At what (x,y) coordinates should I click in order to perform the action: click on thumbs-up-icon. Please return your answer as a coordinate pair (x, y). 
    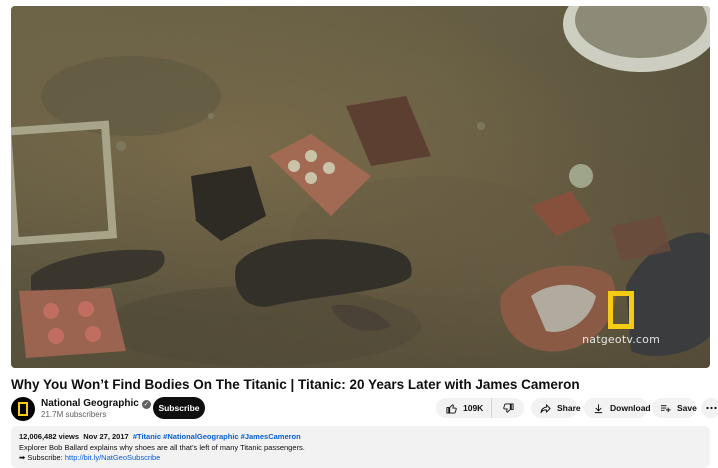
    Looking at the image, I should click on (451, 408).